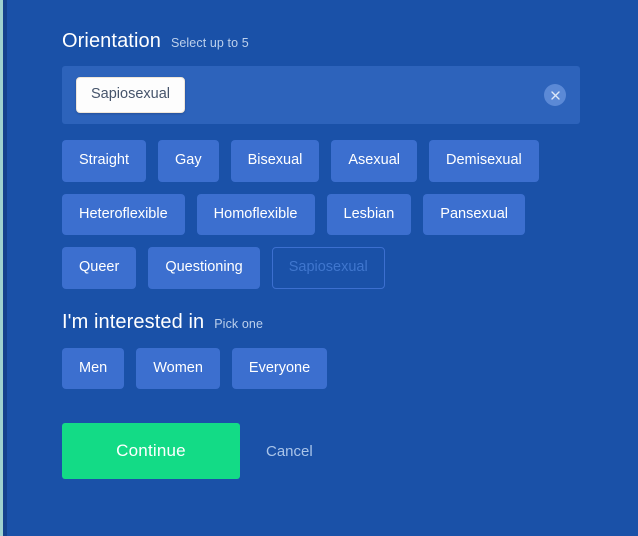  I want to click on page-title: Orientation, so click(111, 41).